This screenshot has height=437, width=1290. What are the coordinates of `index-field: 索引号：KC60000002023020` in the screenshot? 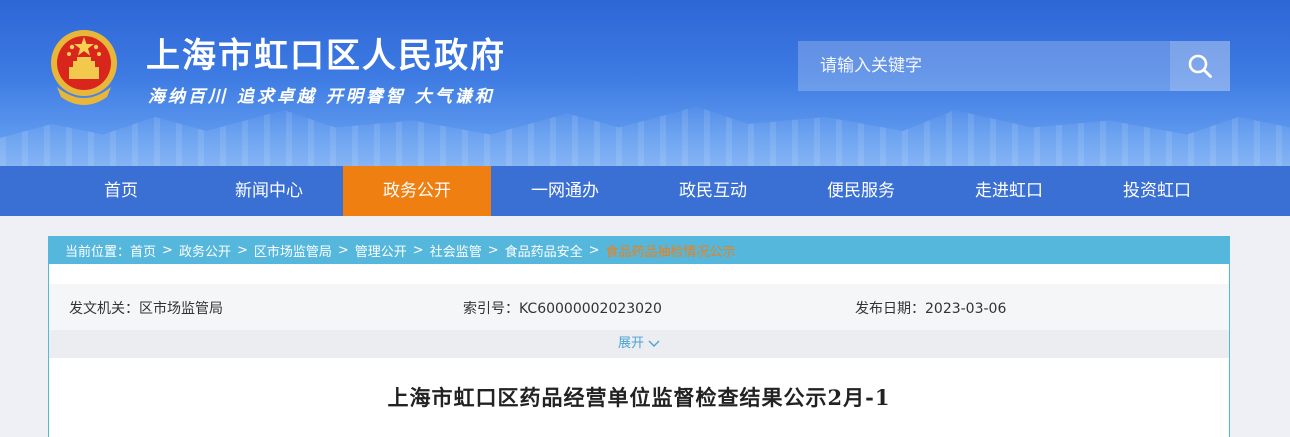 It's located at (562, 308).